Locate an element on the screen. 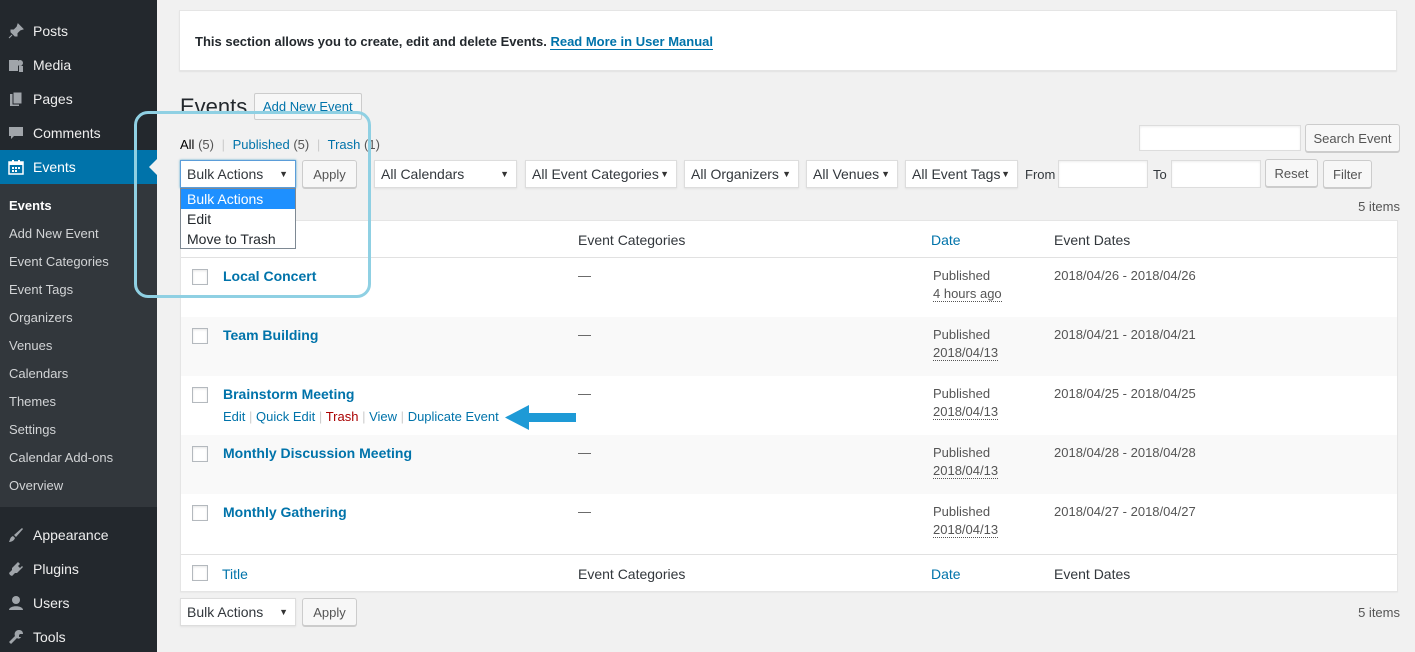  table-footer: Title Event Categories Date Event Dates is located at coordinates (789, 572).